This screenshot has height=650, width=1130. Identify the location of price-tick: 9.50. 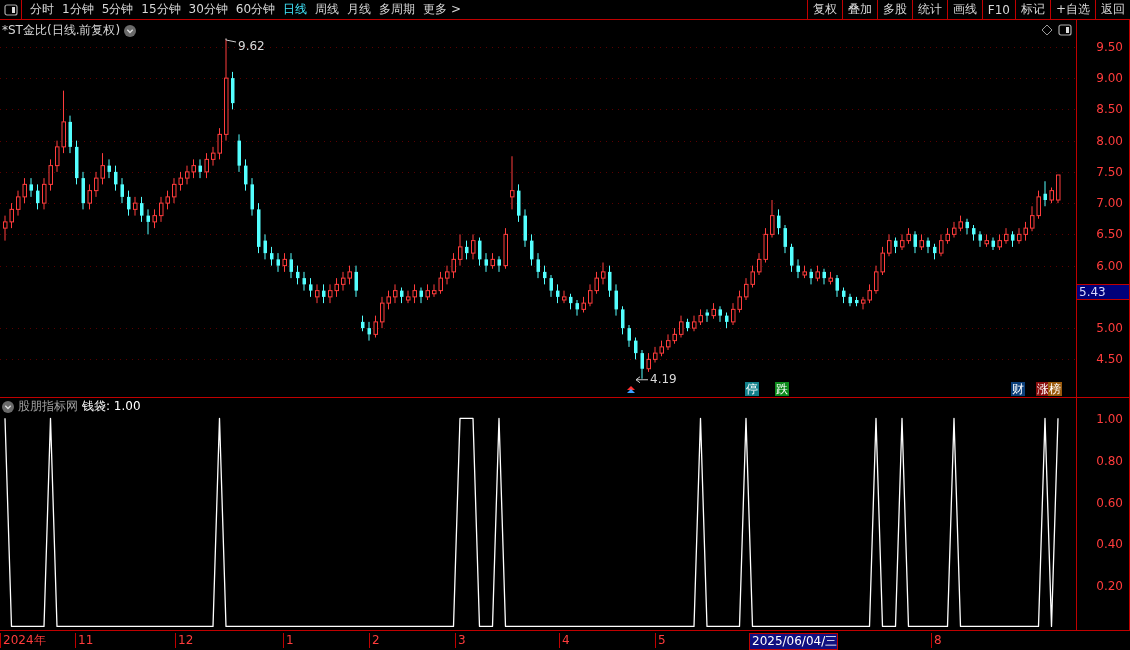
(1109, 46).